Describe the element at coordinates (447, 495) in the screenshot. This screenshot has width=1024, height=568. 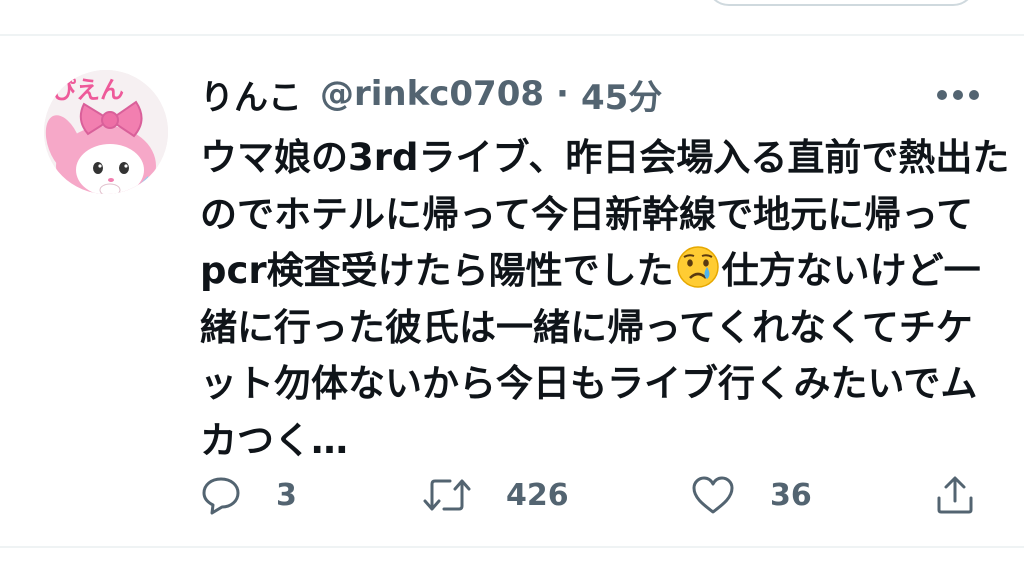
I see `retweet-icon` at that location.